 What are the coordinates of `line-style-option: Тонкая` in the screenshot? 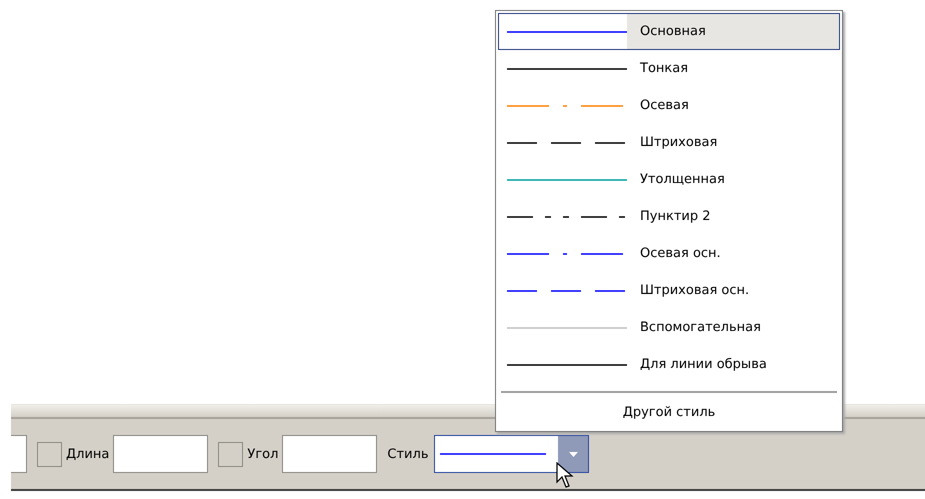 It's located at (669, 68).